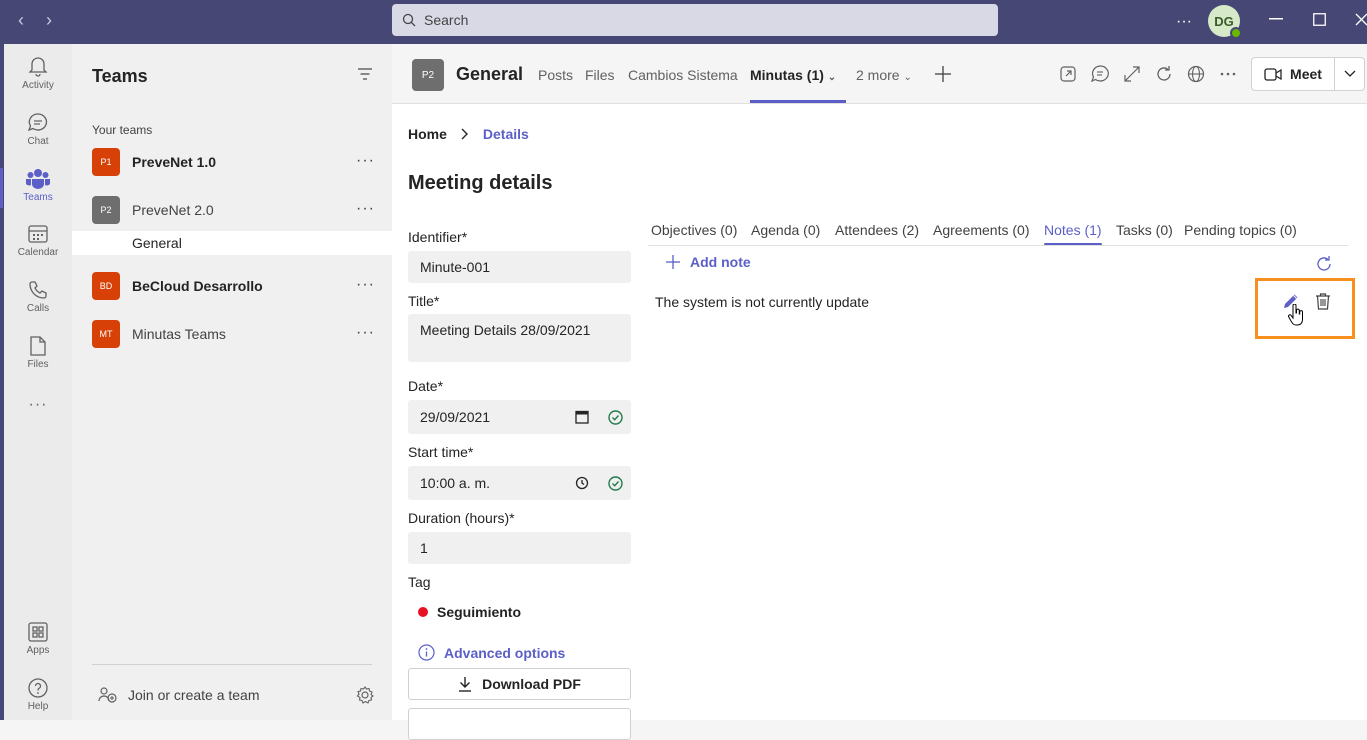  What do you see at coordinates (242, 162) in the screenshot?
I see `team-item: P1 PreveNet 1.0 ···` at bounding box center [242, 162].